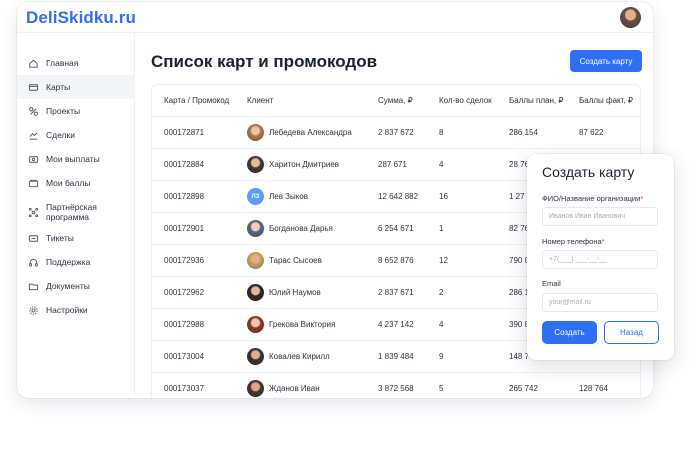  What do you see at coordinates (631, 332) in the screenshot?
I see `back-button: Назад` at bounding box center [631, 332].